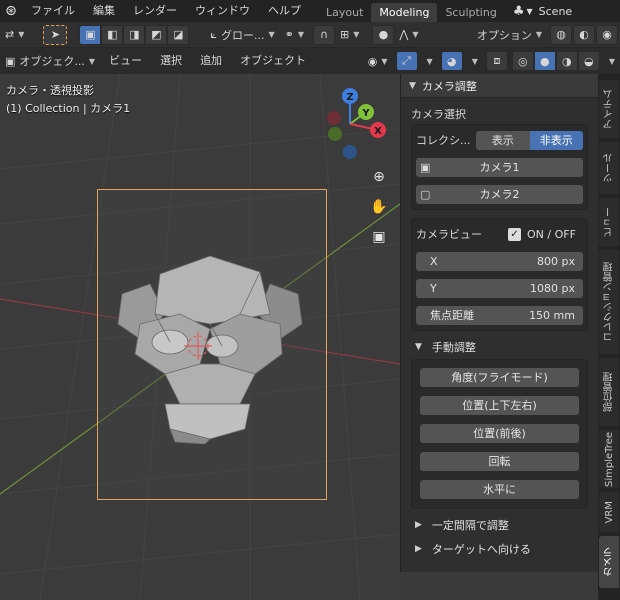  What do you see at coordinates (90, 34) in the screenshot?
I see `select-new-button: ▣` at bounding box center [90, 34].